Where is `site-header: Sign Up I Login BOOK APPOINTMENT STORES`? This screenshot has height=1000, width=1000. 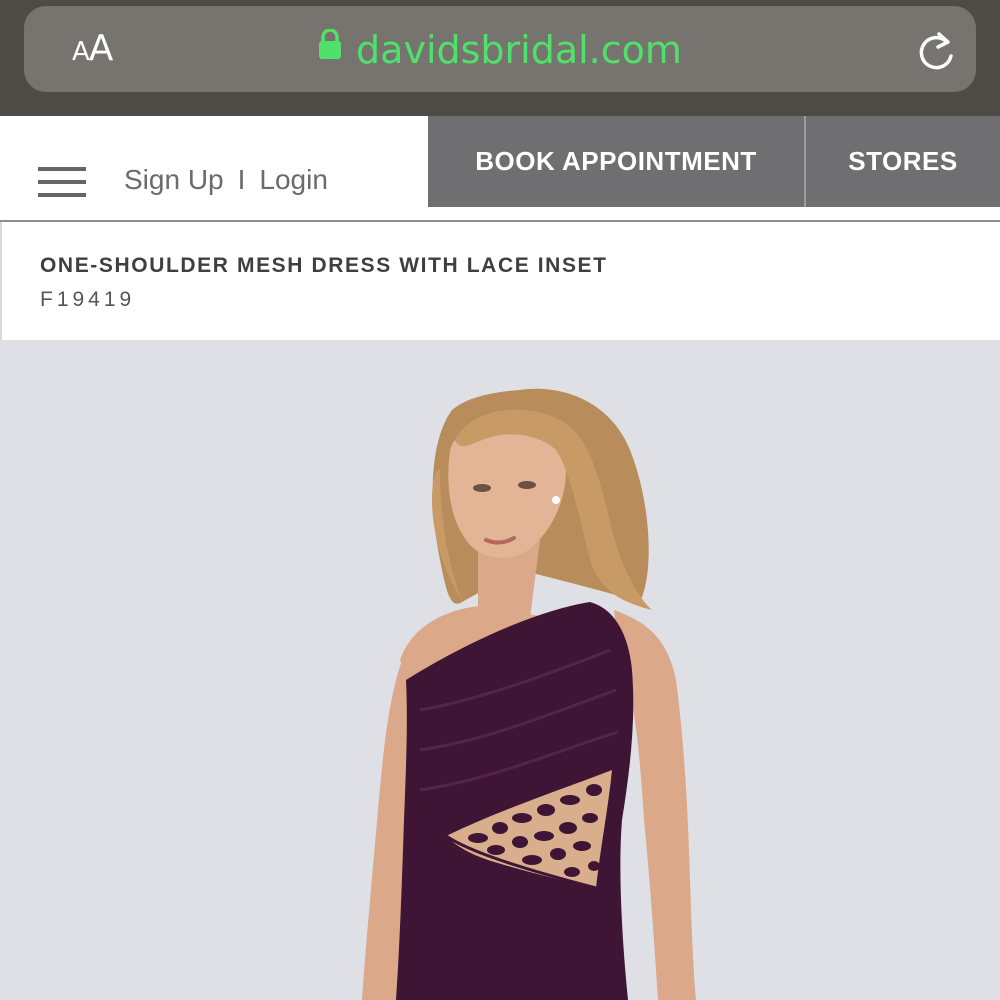
site-header: Sign Up I Login BOOK APPOINTMENT STORES is located at coordinates (500, 169).